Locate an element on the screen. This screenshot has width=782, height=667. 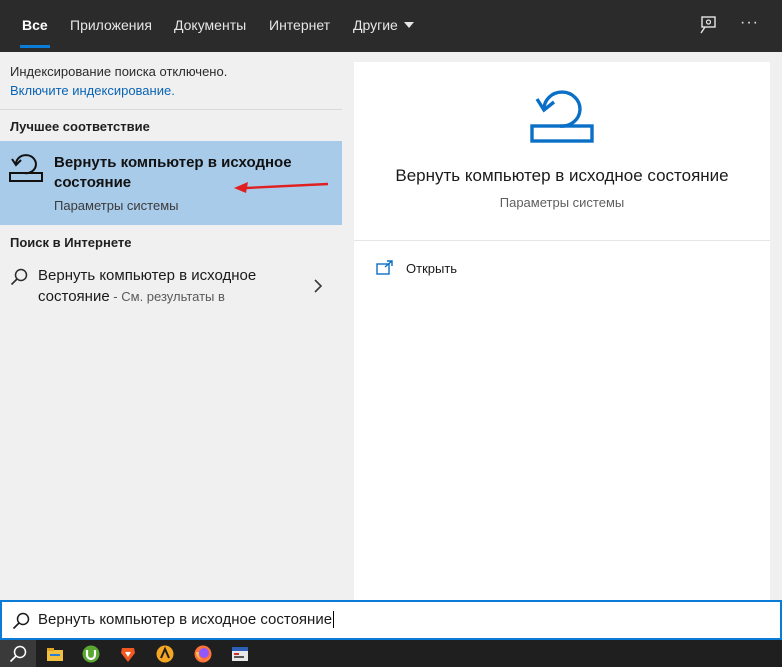
tab-all: Все is located at coordinates (35, 26).